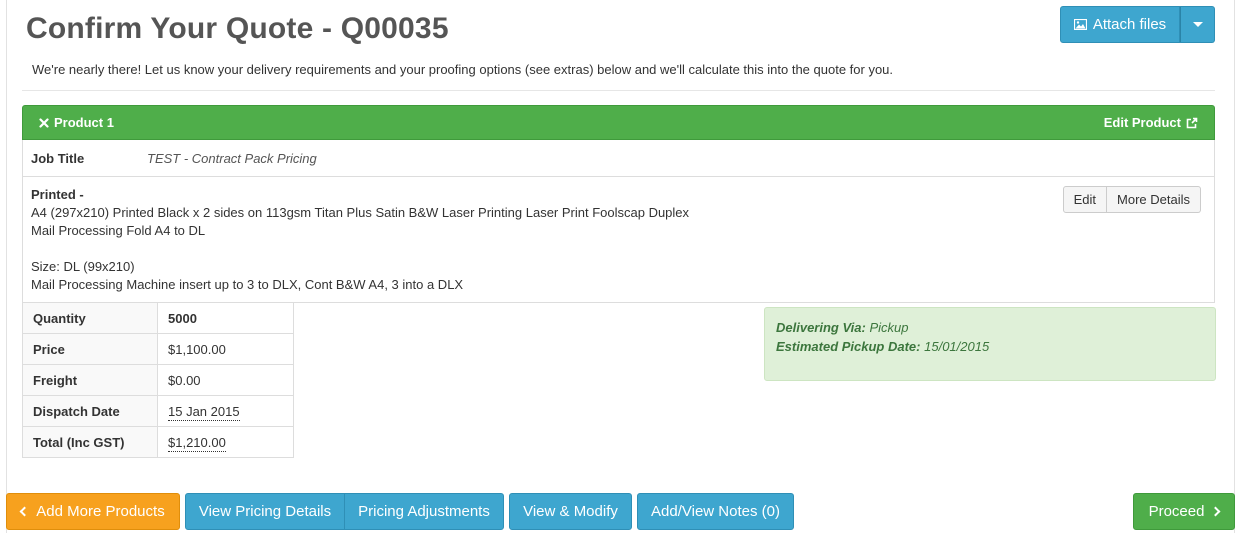 The width and height of the screenshot is (1239, 533). Describe the element at coordinates (618, 90) in the screenshot. I see `divider` at that location.